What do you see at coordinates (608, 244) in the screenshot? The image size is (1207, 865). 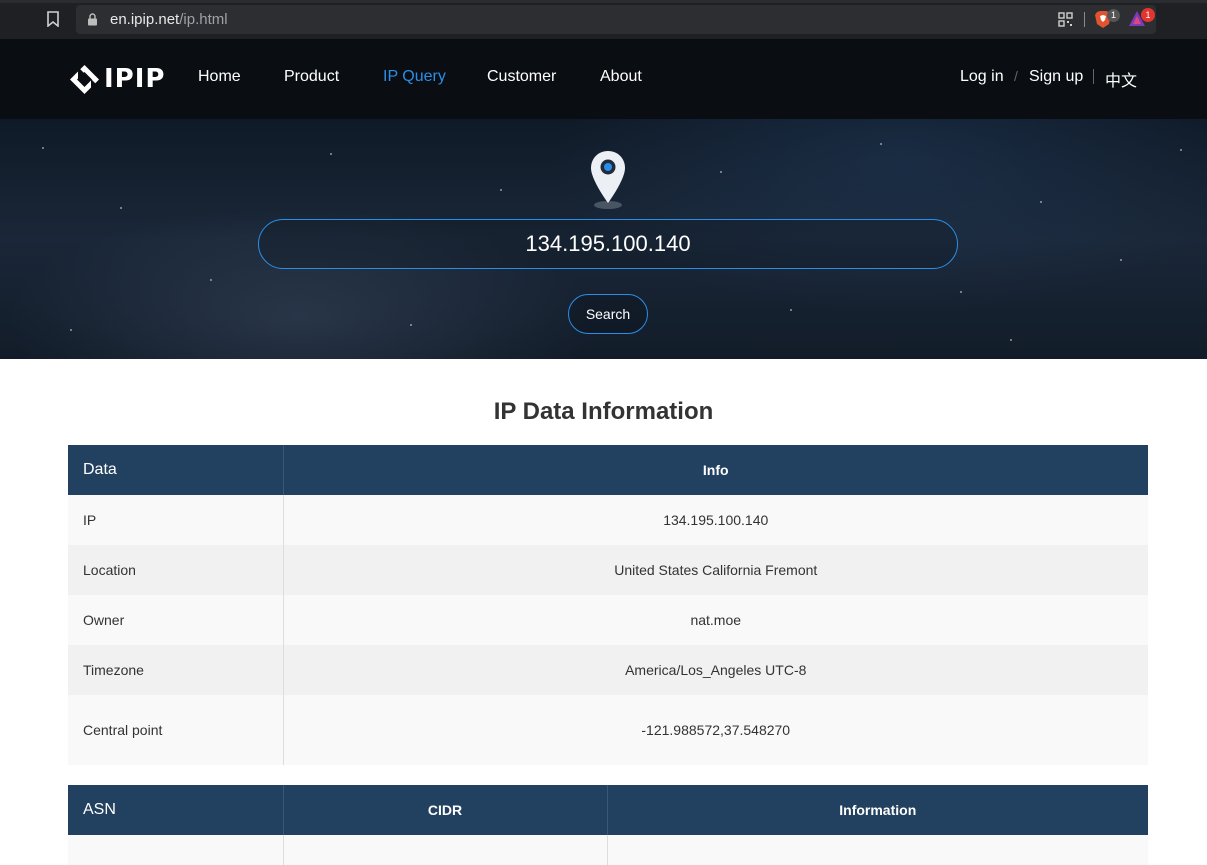 I see `ip-search-input` at bounding box center [608, 244].